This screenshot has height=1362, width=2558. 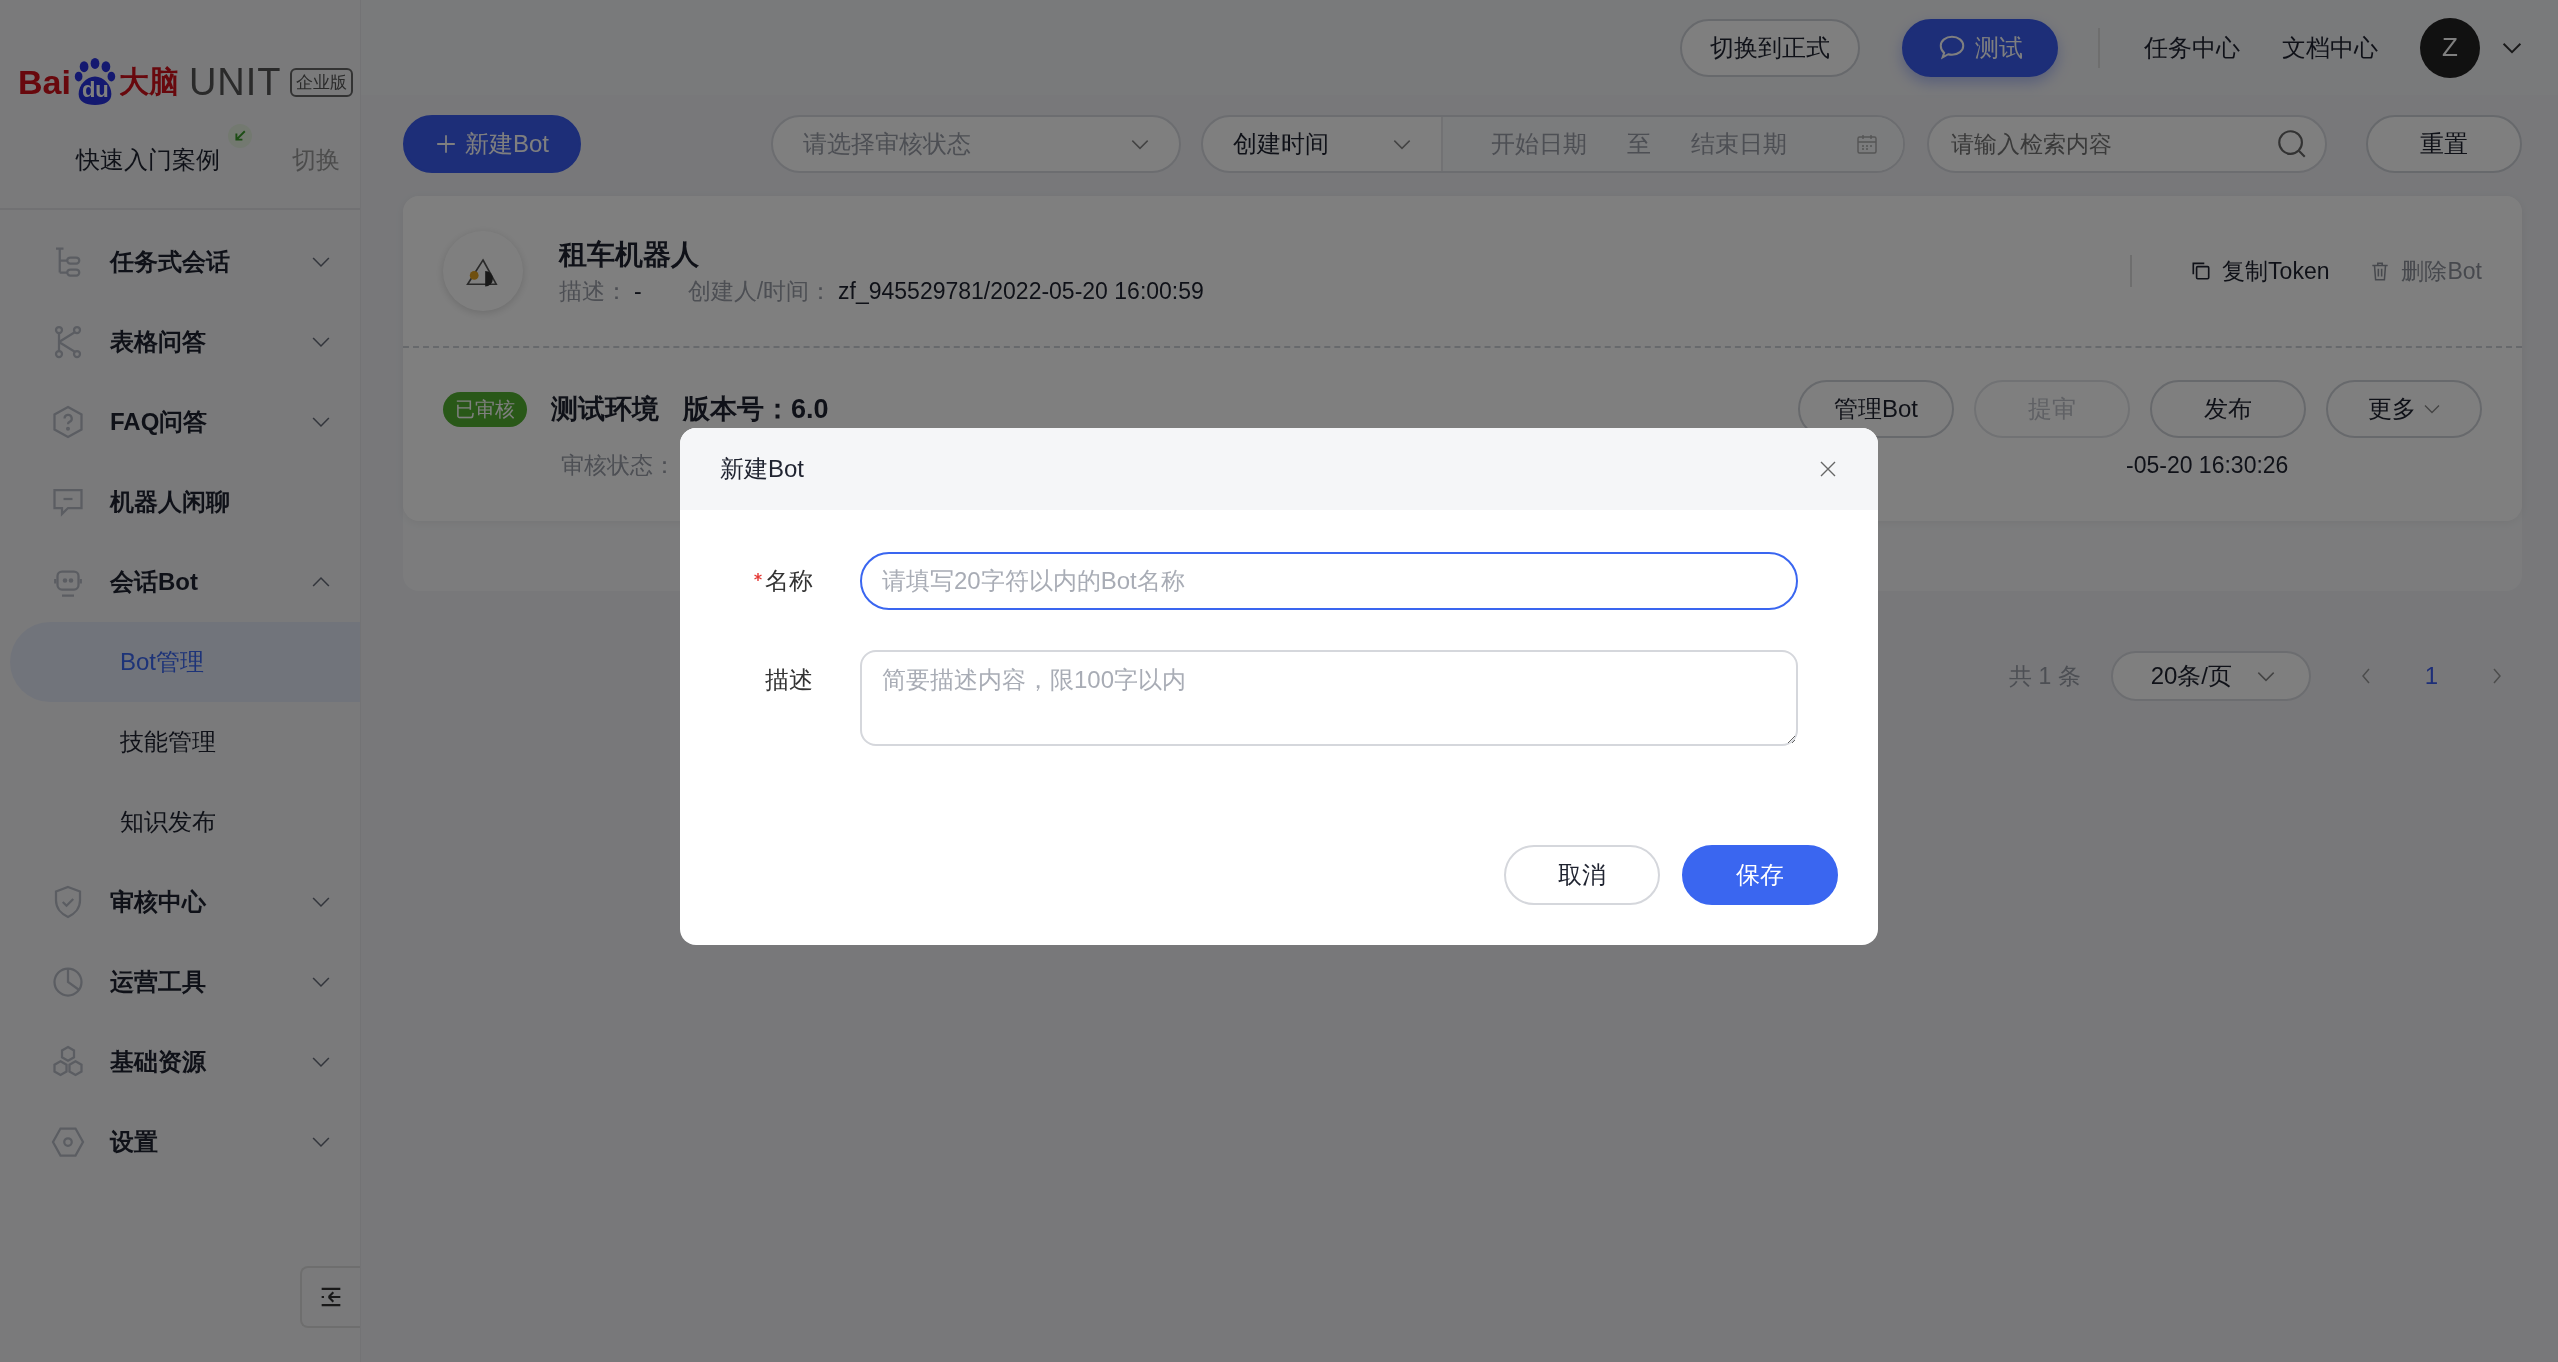 What do you see at coordinates (180, 262) in the screenshot?
I see `sidebar-item: 任务式会话` at bounding box center [180, 262].